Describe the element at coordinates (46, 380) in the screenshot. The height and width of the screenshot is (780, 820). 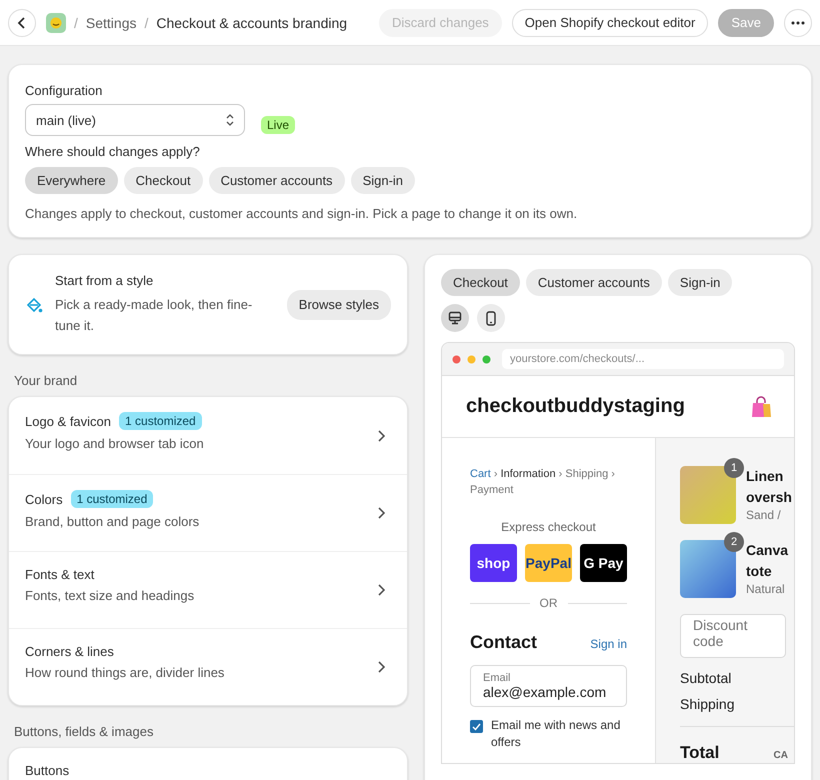
I see `section-heading: Your brand` at that location.